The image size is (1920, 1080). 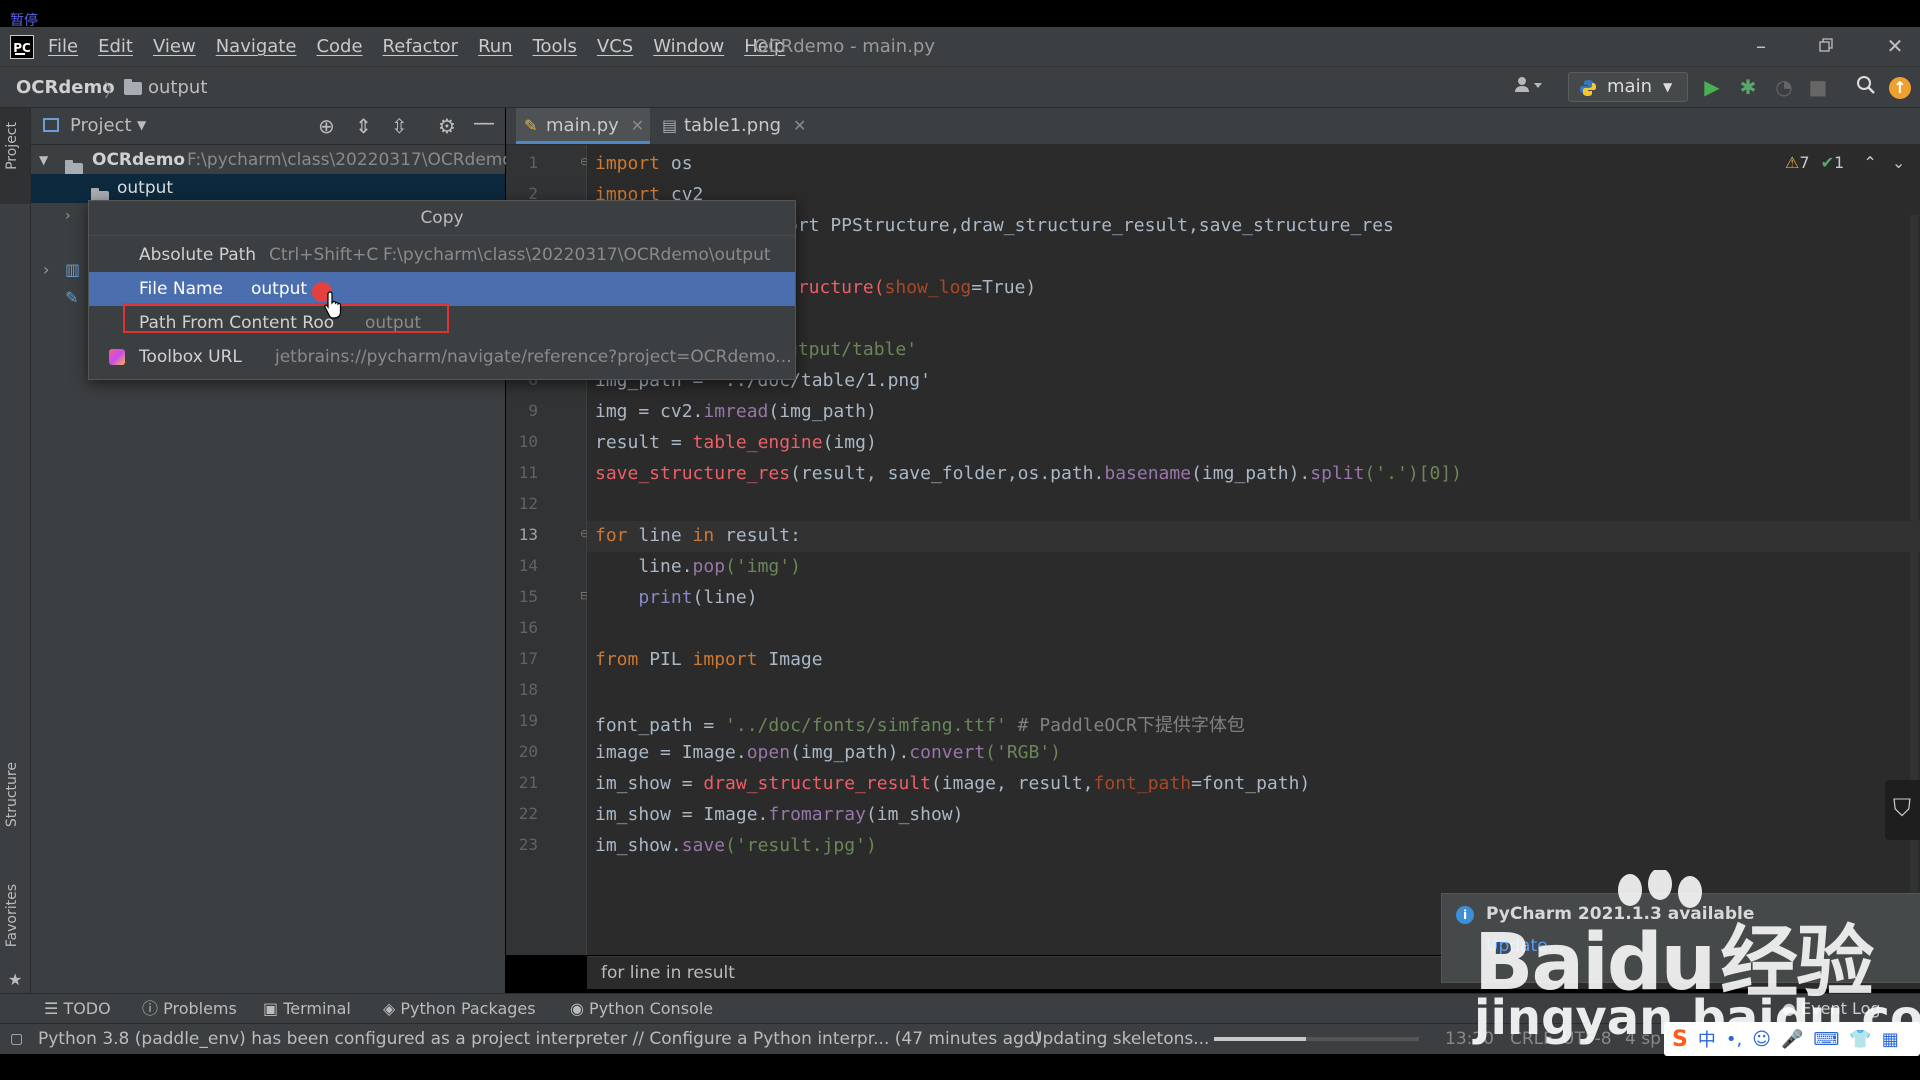 What do you see at coordinates (733, 125) in the screenshot?
I see `tab-table1-png-label: table1.png` at bounding box center [733, 125].